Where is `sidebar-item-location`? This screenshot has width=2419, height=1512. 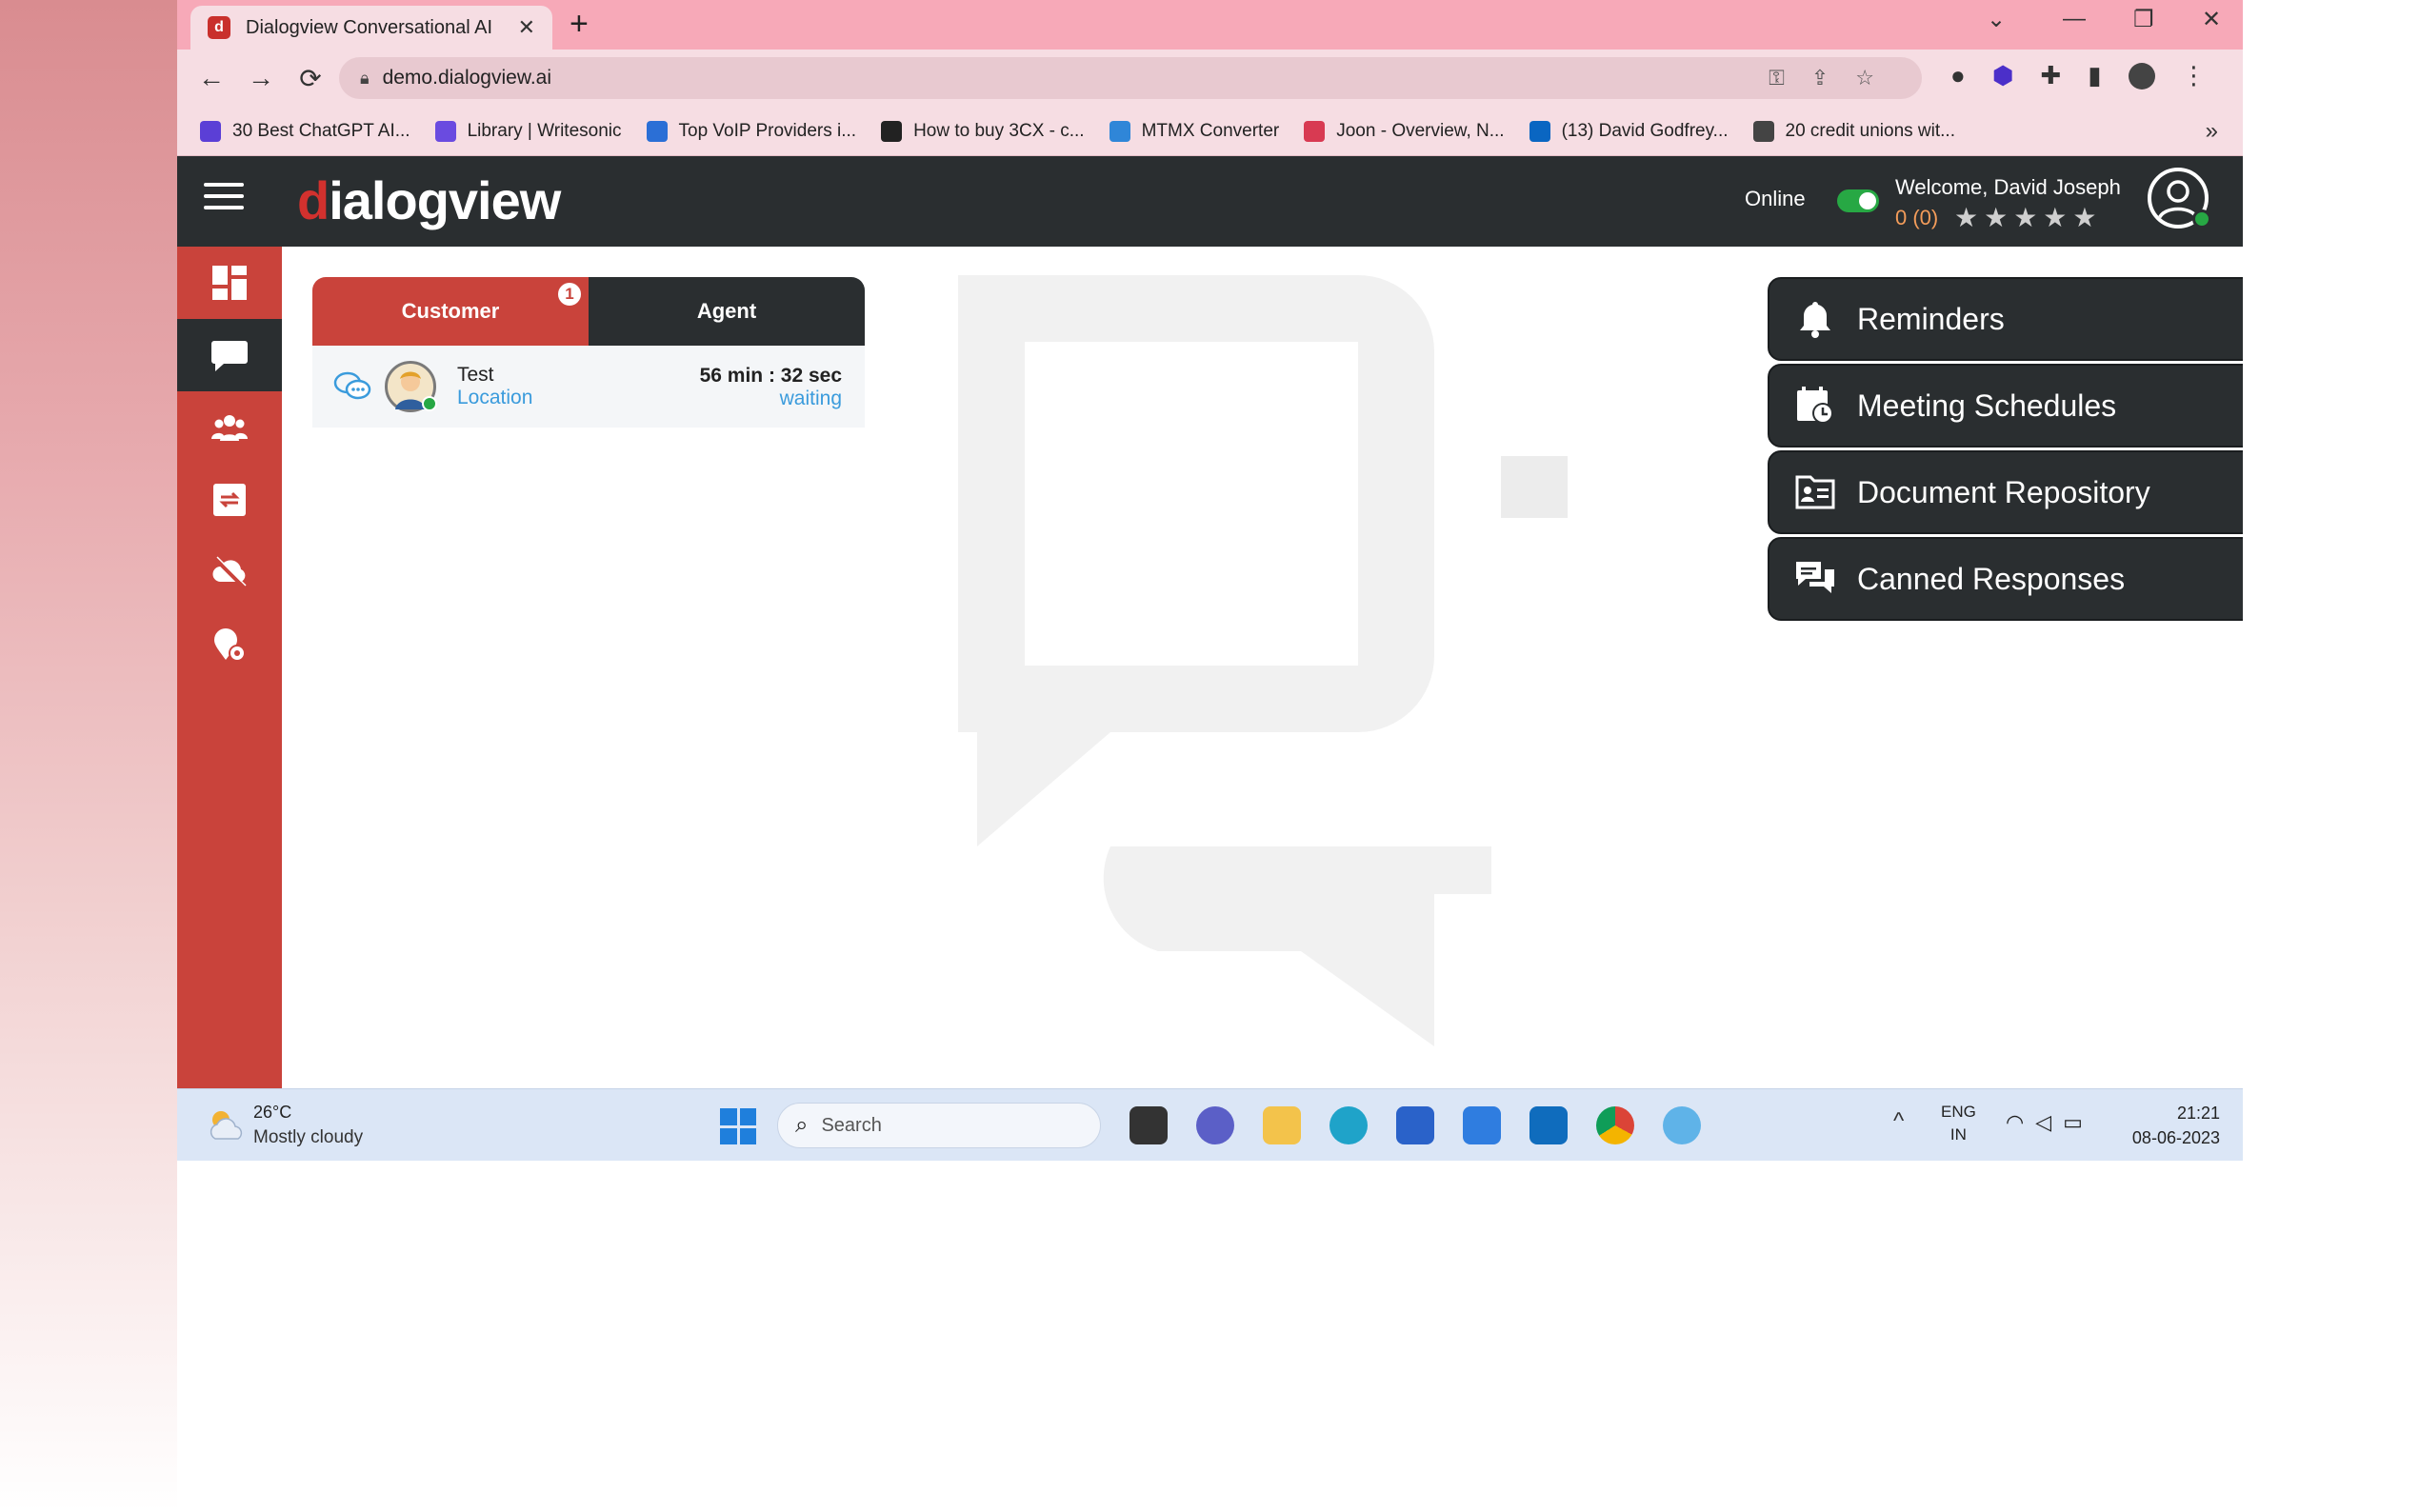
sidebar-item-location is located at coordinates (229, 644).